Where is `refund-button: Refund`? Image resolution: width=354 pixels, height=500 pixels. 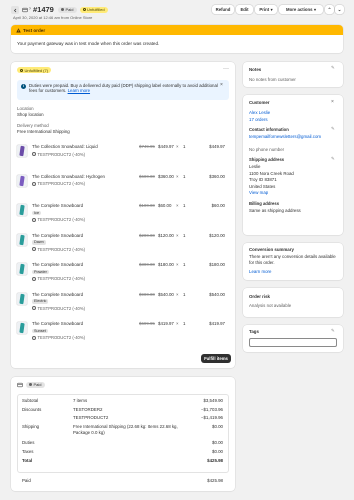
refund-button: Refund is located at coordinates (223, 9).